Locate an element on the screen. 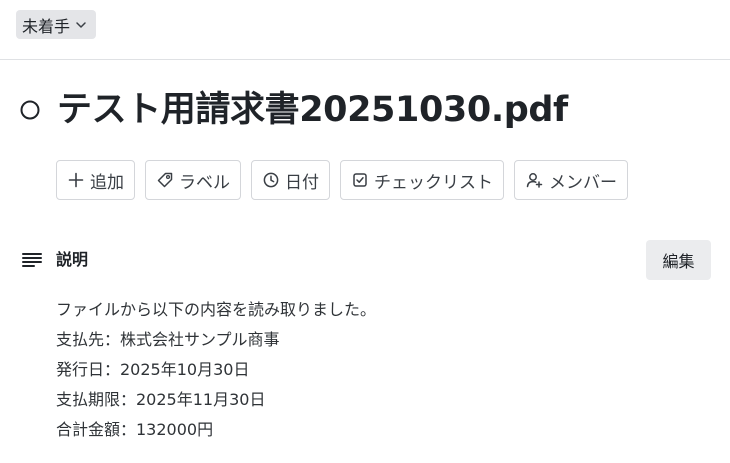  card-title: テスト用請求書20251030.pdf is located at coordinates (312, 110).